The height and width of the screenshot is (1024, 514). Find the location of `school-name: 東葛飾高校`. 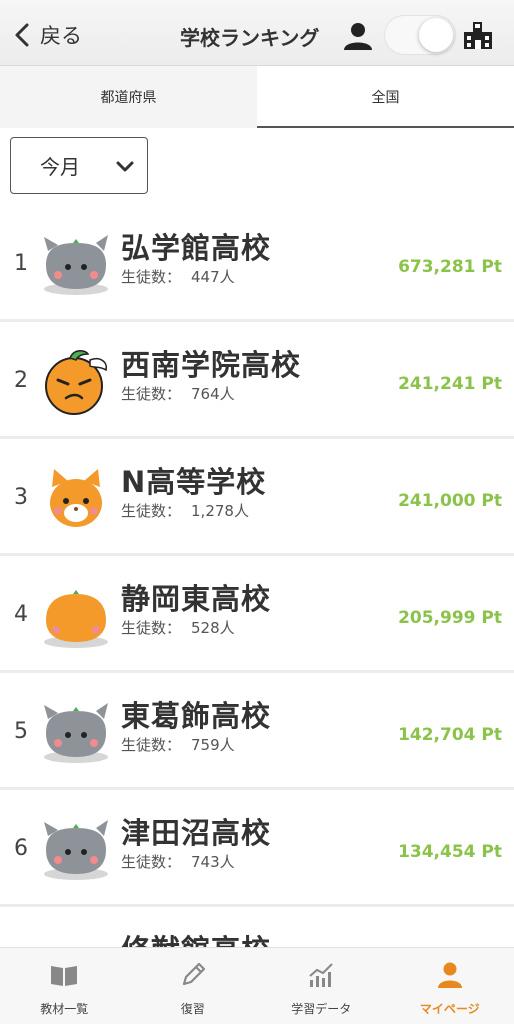

school-name: 東葛飾高校 is located at coordinates (196, 716).